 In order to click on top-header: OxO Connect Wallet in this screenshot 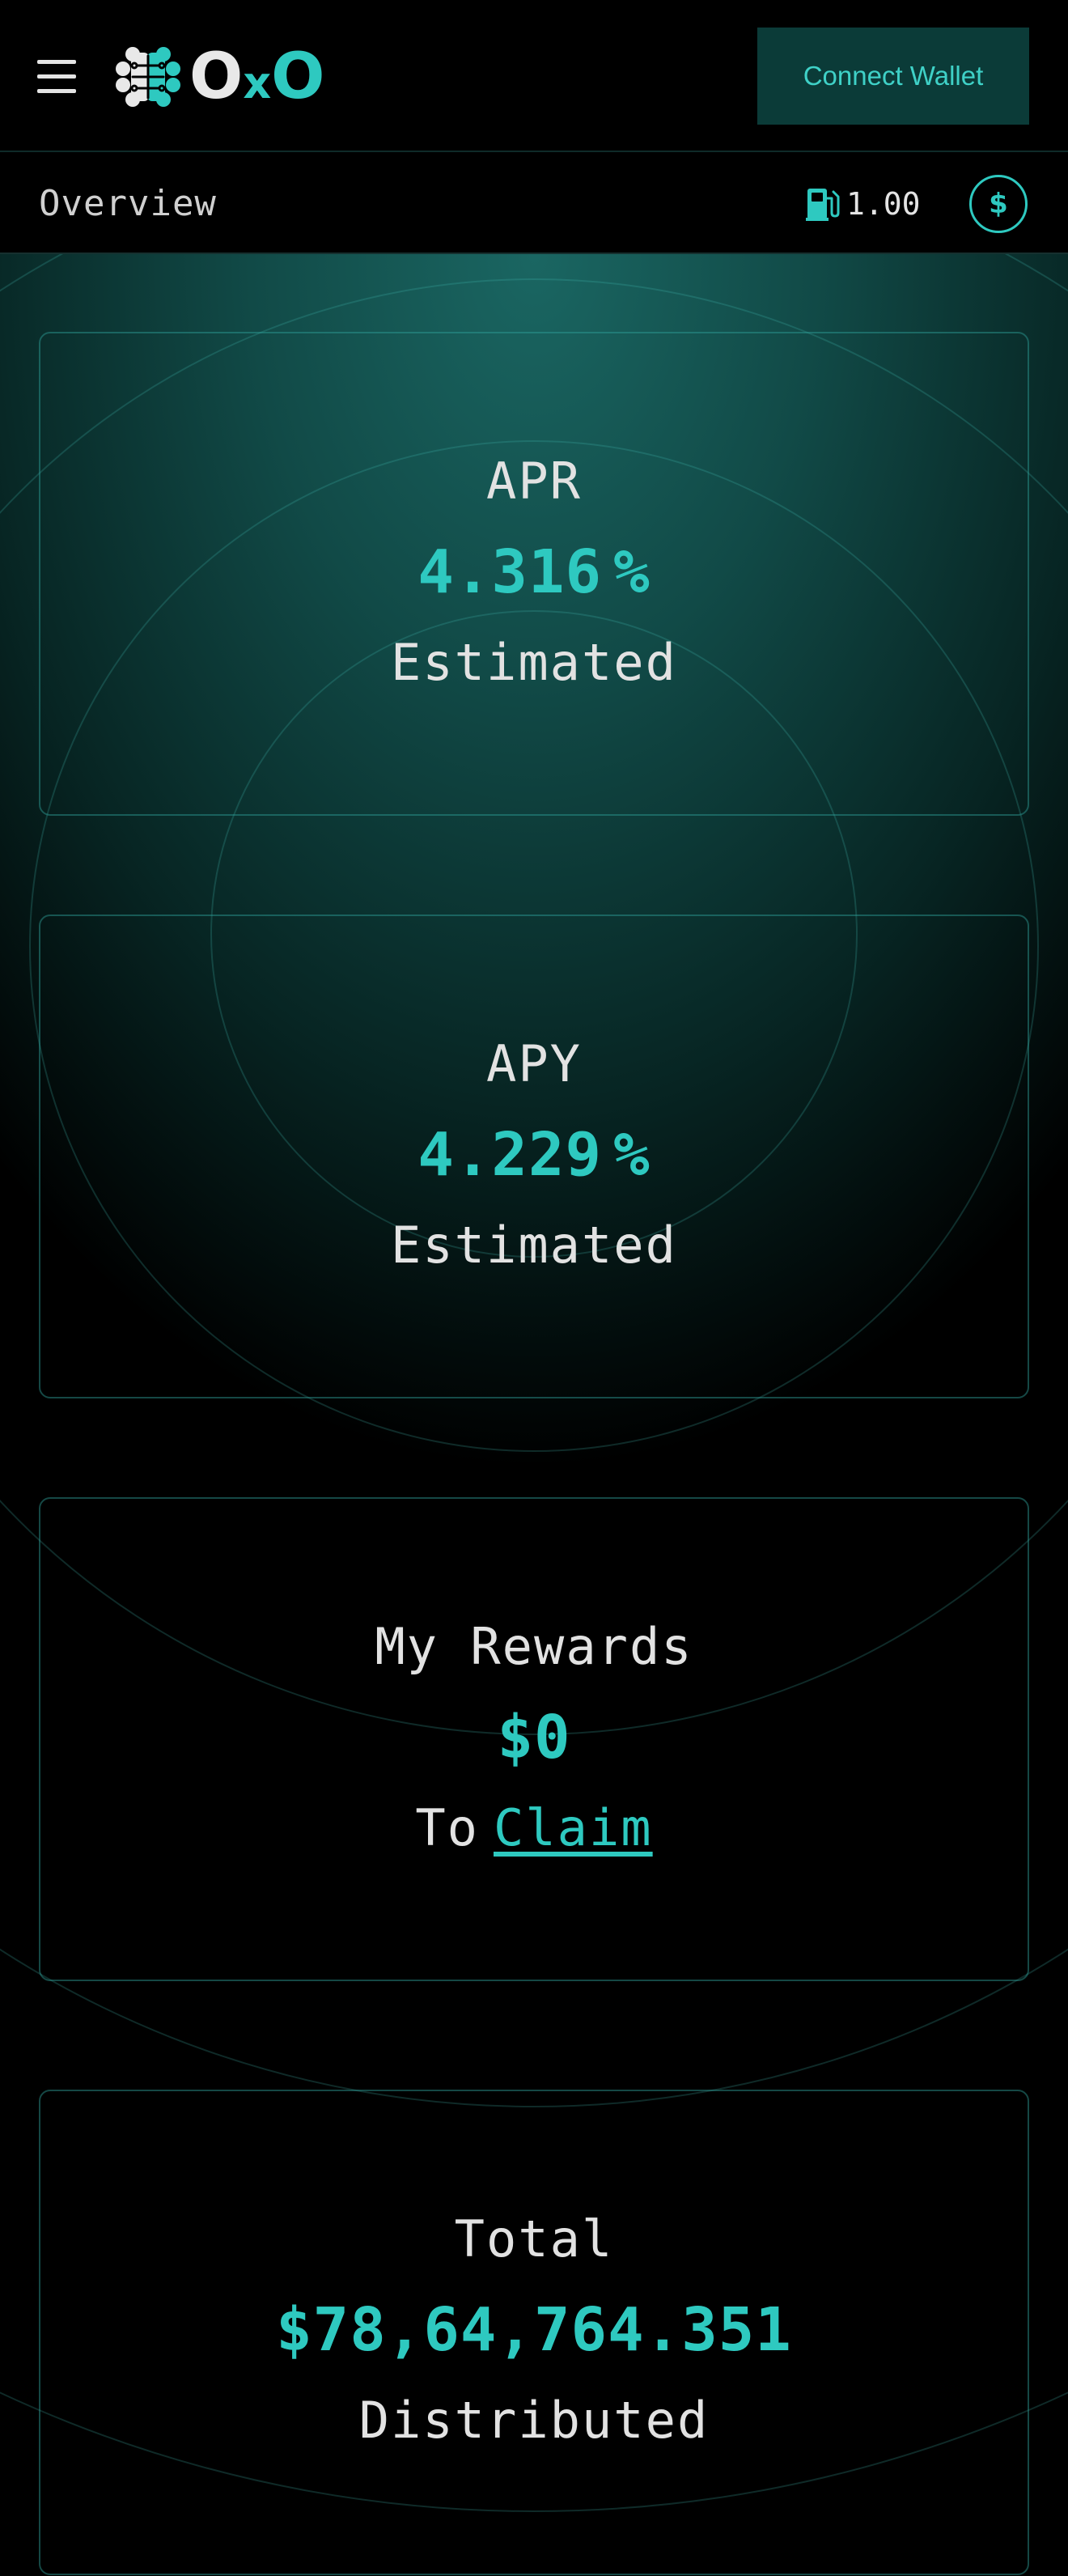, I will do `click(534, 76)`.